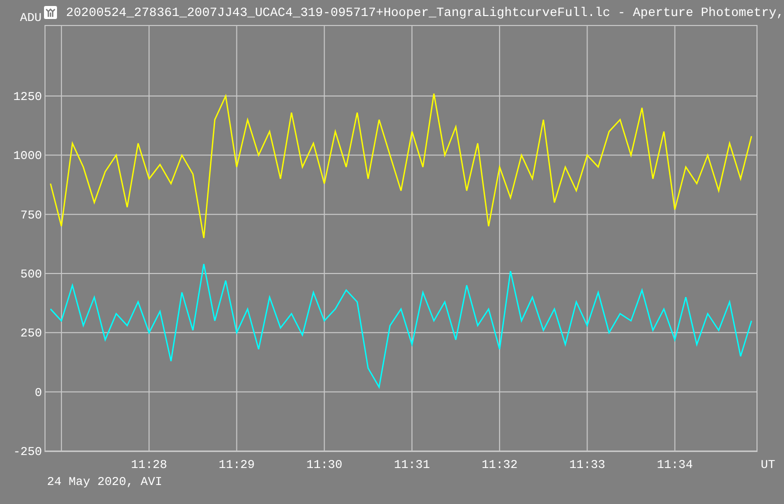  Describe the element at coordinates (149, 465) in the screenshot. I see `x-tick-label: 11:28` at that location.